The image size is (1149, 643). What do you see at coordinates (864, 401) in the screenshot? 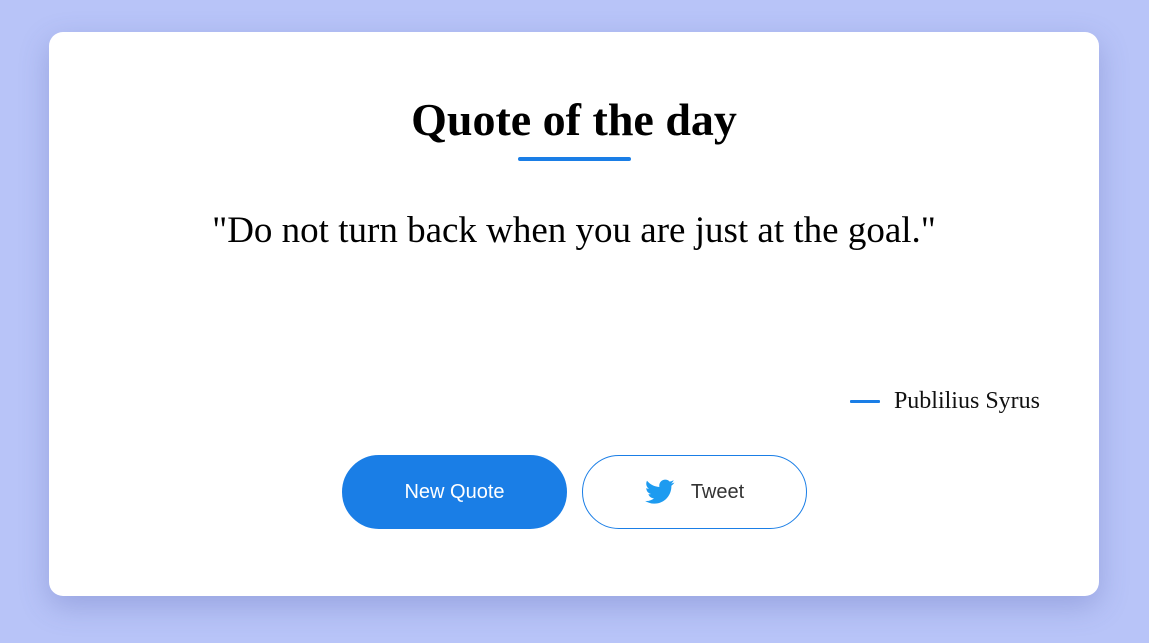
I see `author-dash` at bounding box center [864, 401].